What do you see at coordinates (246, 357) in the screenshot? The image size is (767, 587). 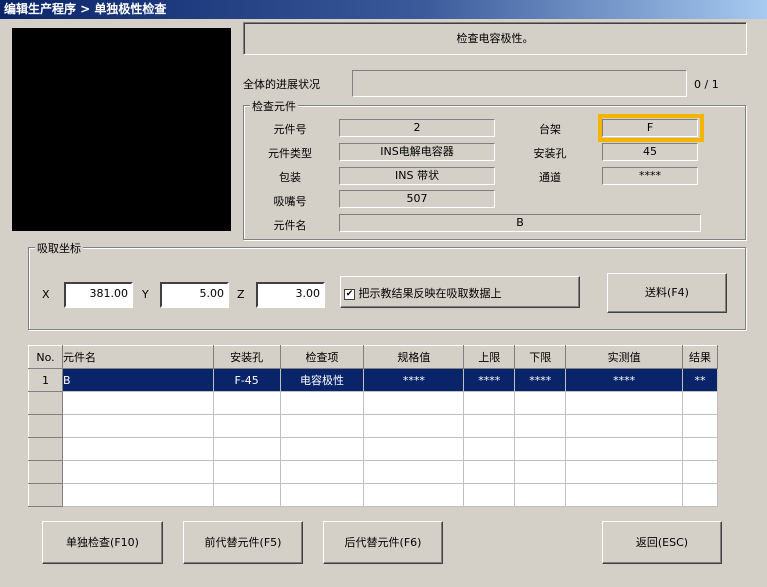 I see `col-hole: 安装孔` at bounding box center [246, 357].